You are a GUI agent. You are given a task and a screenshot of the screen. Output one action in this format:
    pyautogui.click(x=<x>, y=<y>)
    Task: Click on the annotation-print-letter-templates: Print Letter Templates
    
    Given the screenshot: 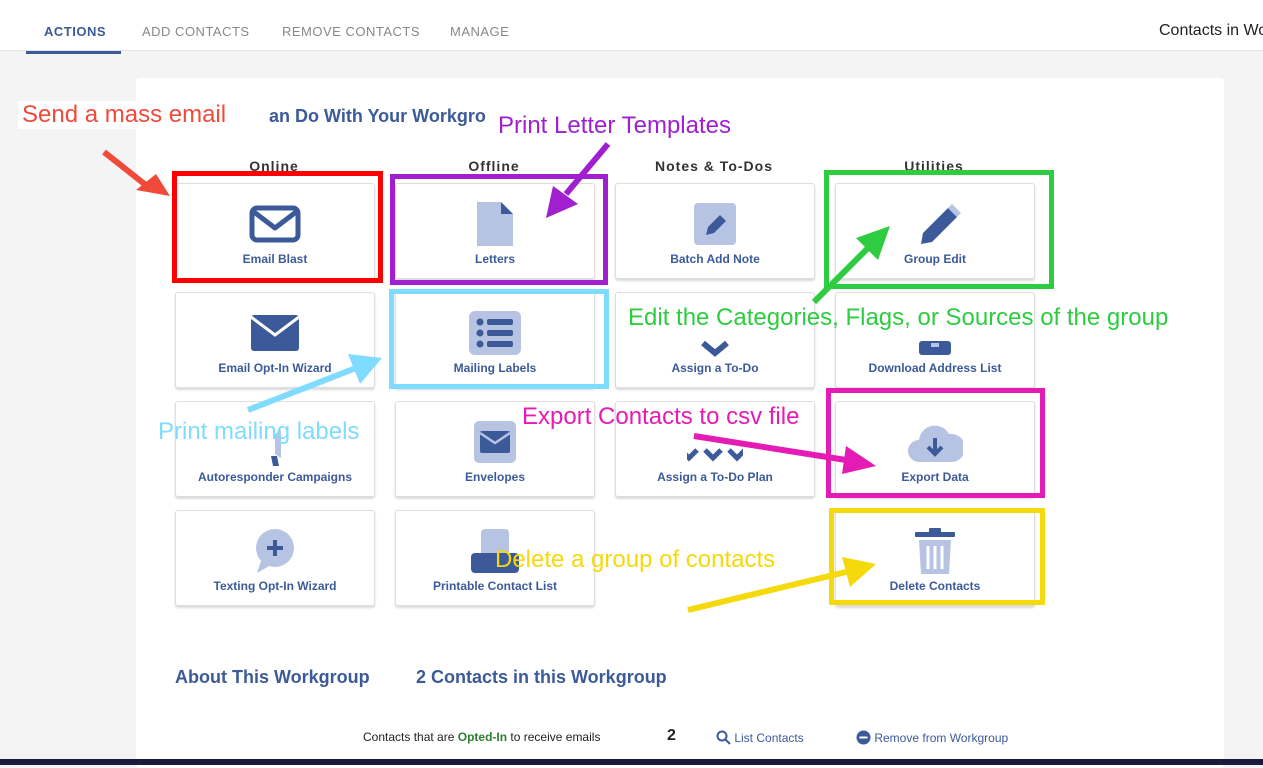 What is the action you would take?
    pyautogui.click(x=615, y=125)
    